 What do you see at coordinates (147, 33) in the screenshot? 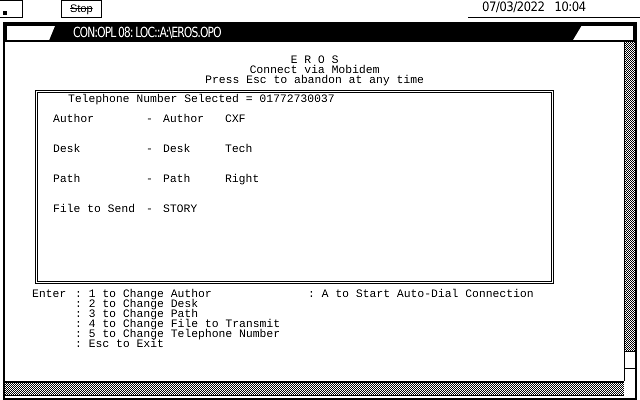
I see `window-title: CON:OPL 08: LOC::A:\EROS.OPO` at bounding box center [147, 33].